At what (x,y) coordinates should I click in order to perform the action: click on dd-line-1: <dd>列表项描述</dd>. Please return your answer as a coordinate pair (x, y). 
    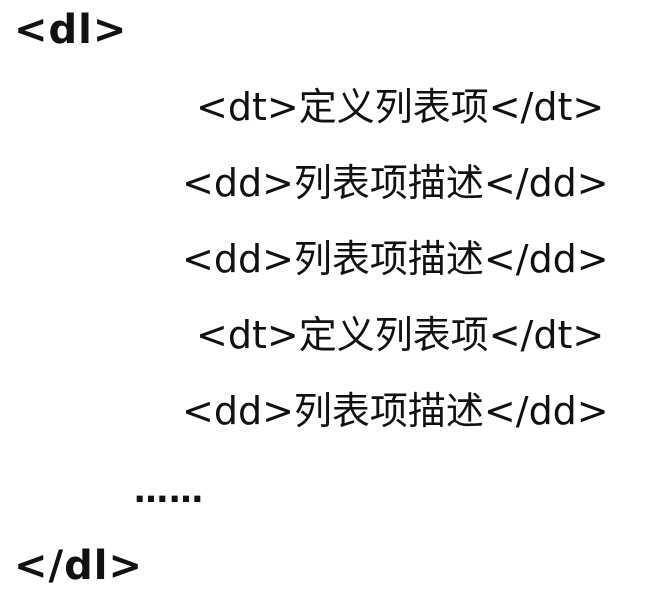
    Looking at the image, I should click on (395, 183).